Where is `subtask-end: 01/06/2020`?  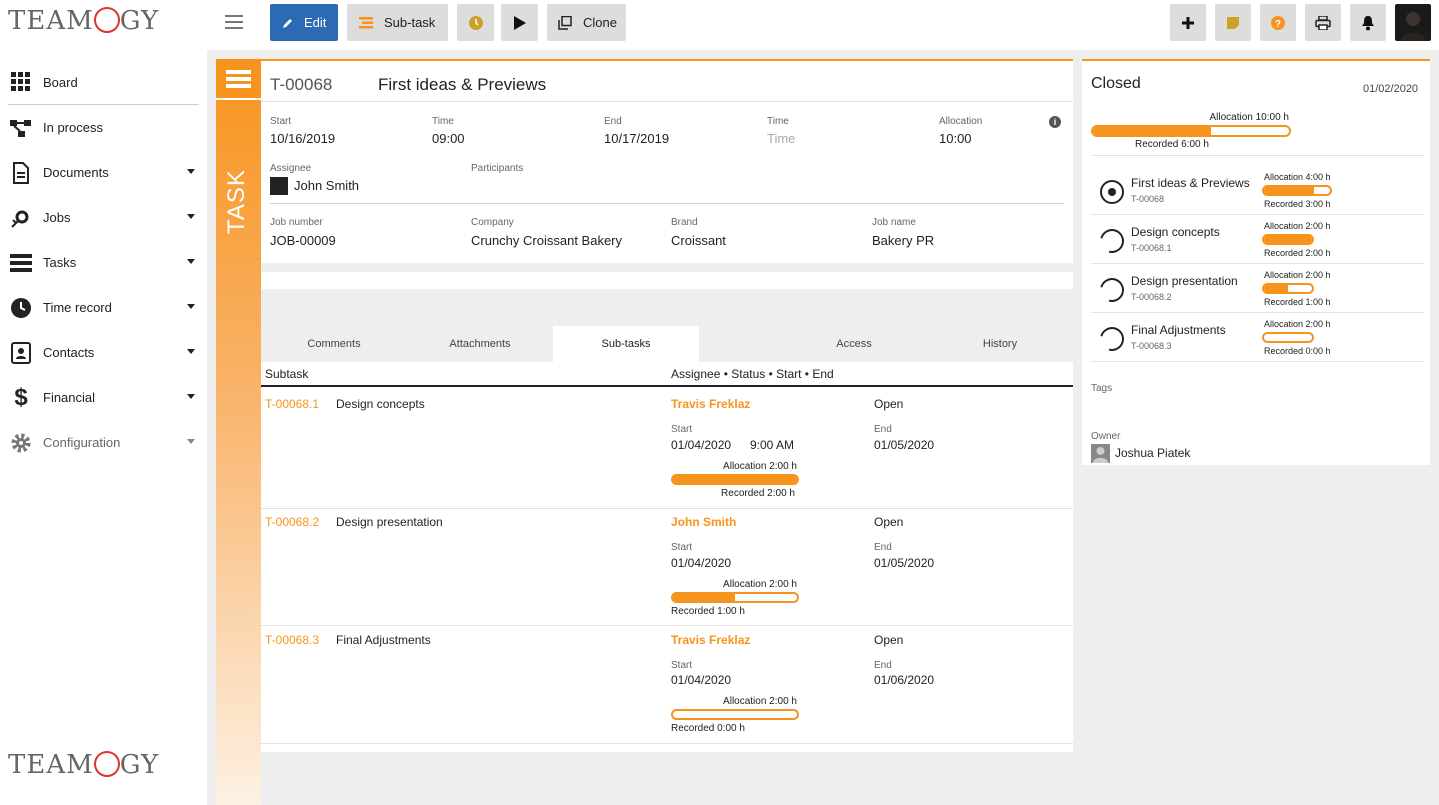 subtask-end: 01/06/2020 is located at coordinates (904, 680).